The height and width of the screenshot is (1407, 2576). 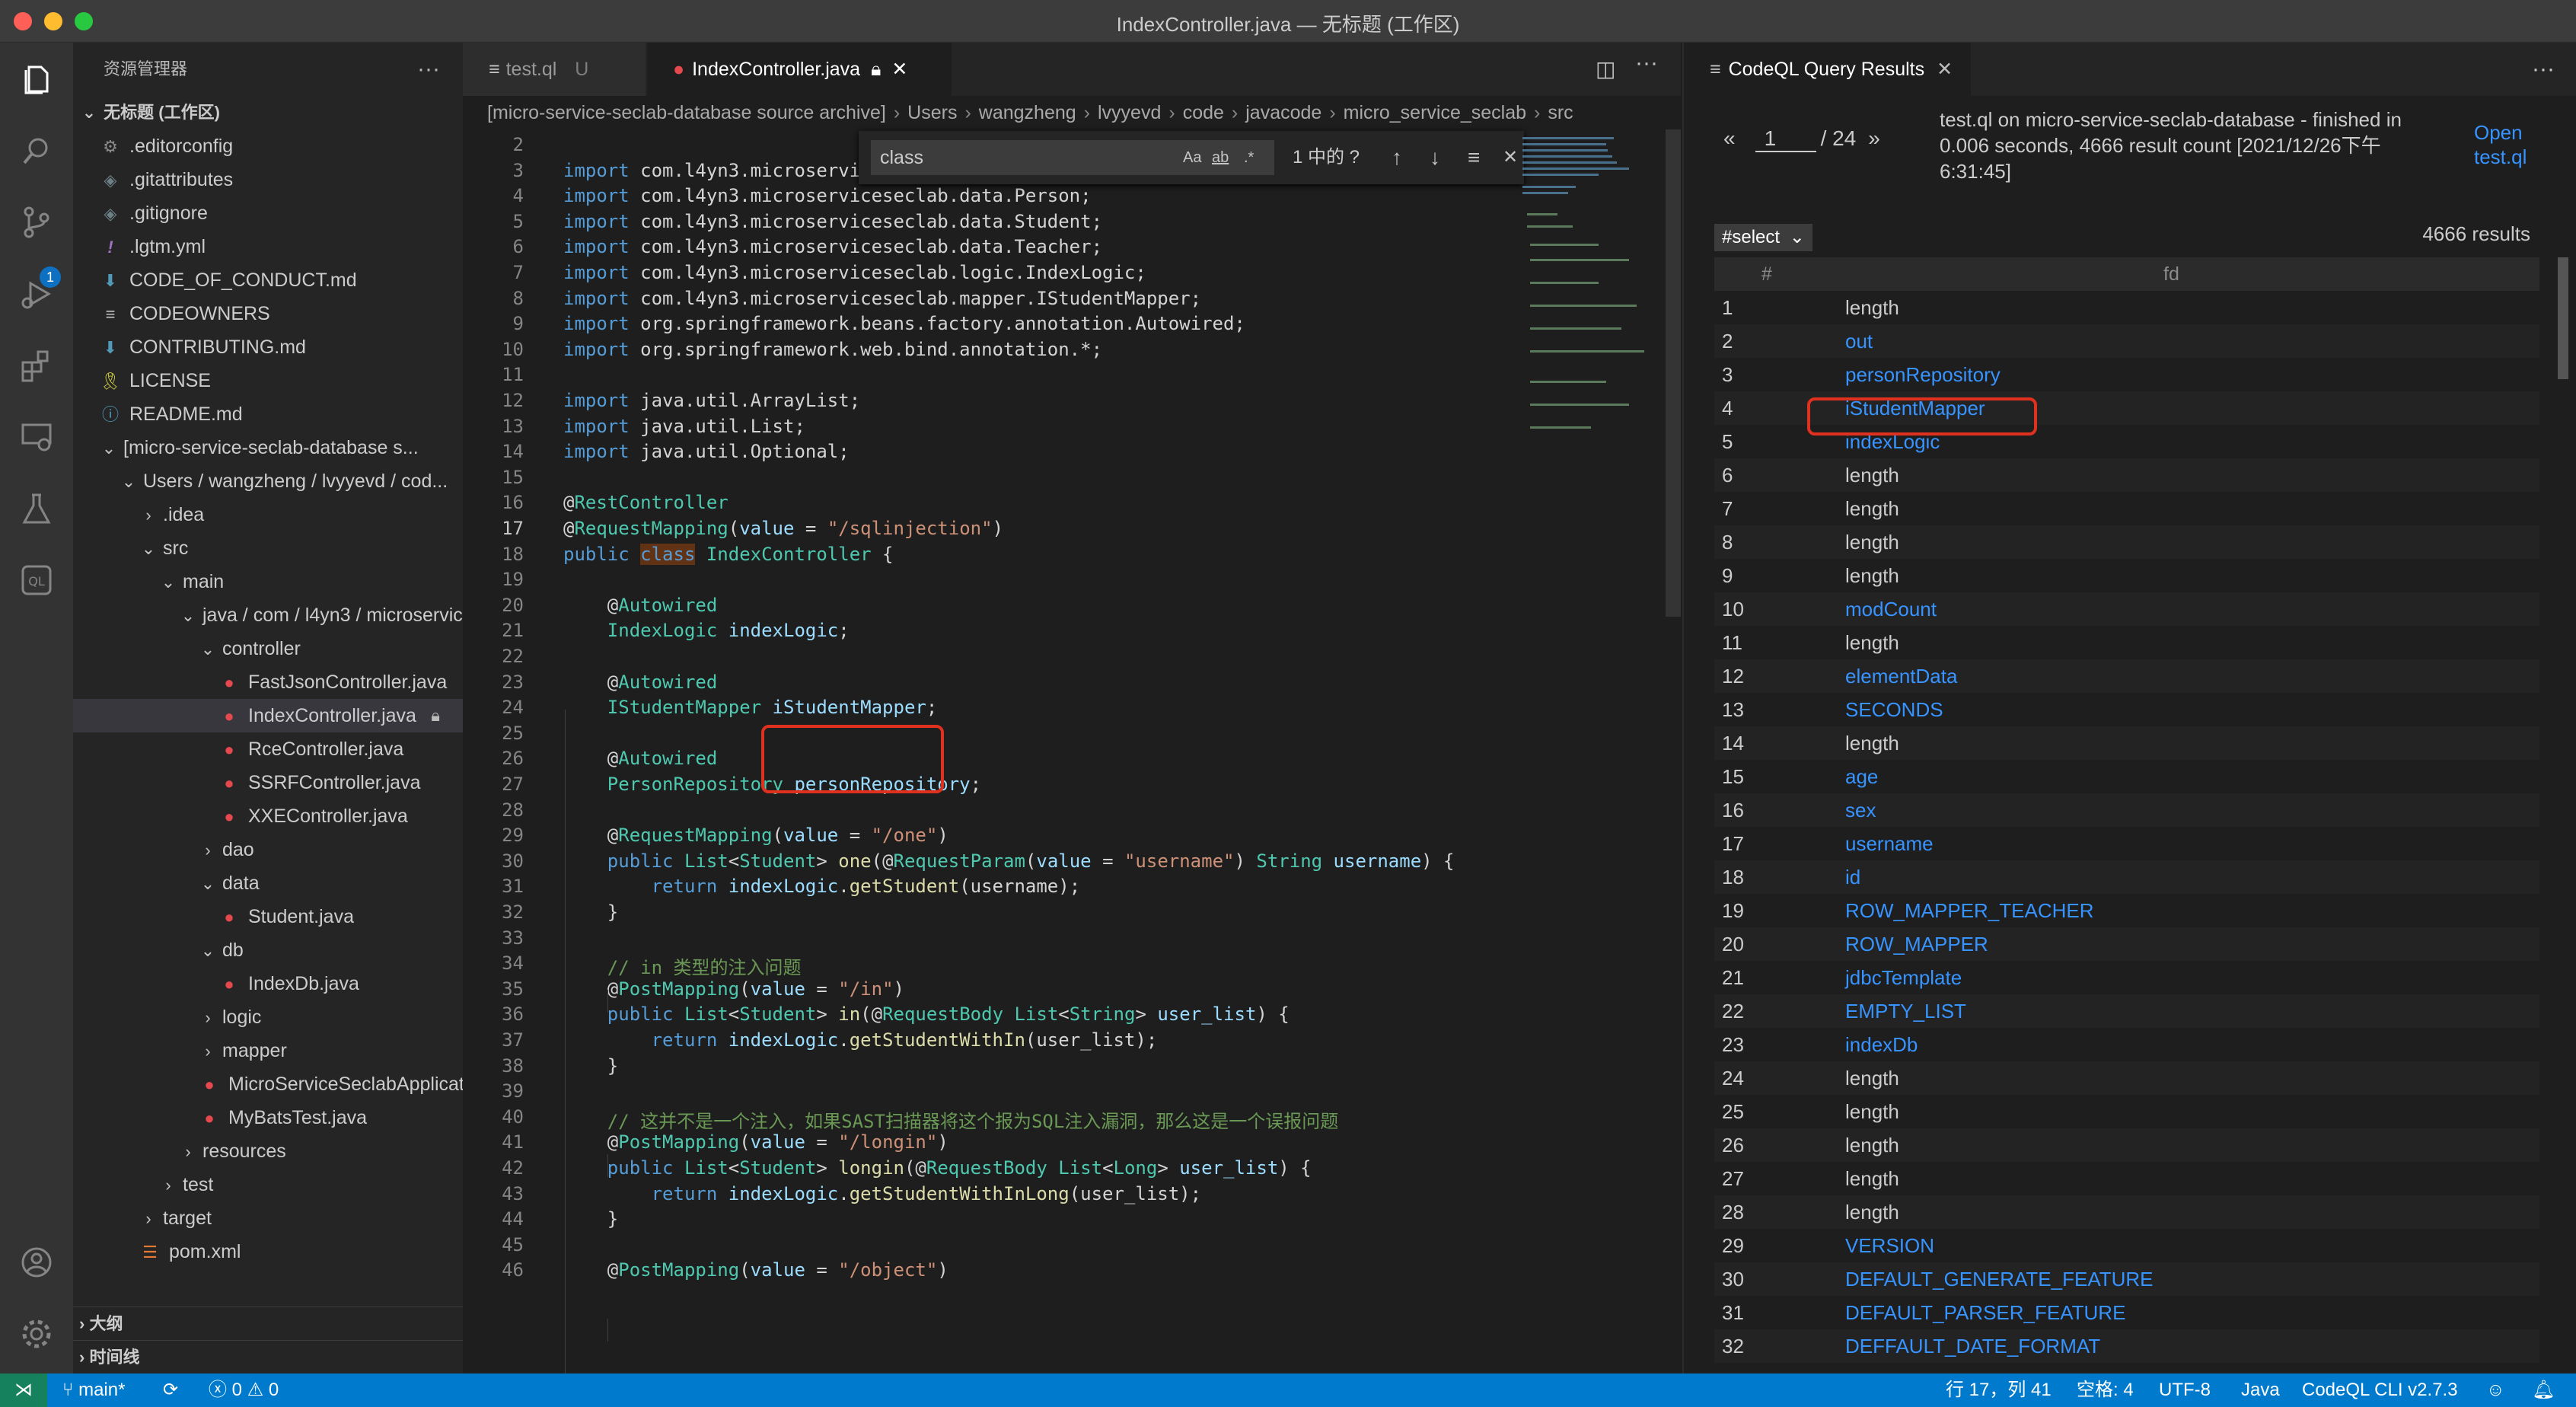 What do you see at coordinates (36, 1262) in the screenshot?
I see `accounts-icon` at bounding box center [36, 1262].